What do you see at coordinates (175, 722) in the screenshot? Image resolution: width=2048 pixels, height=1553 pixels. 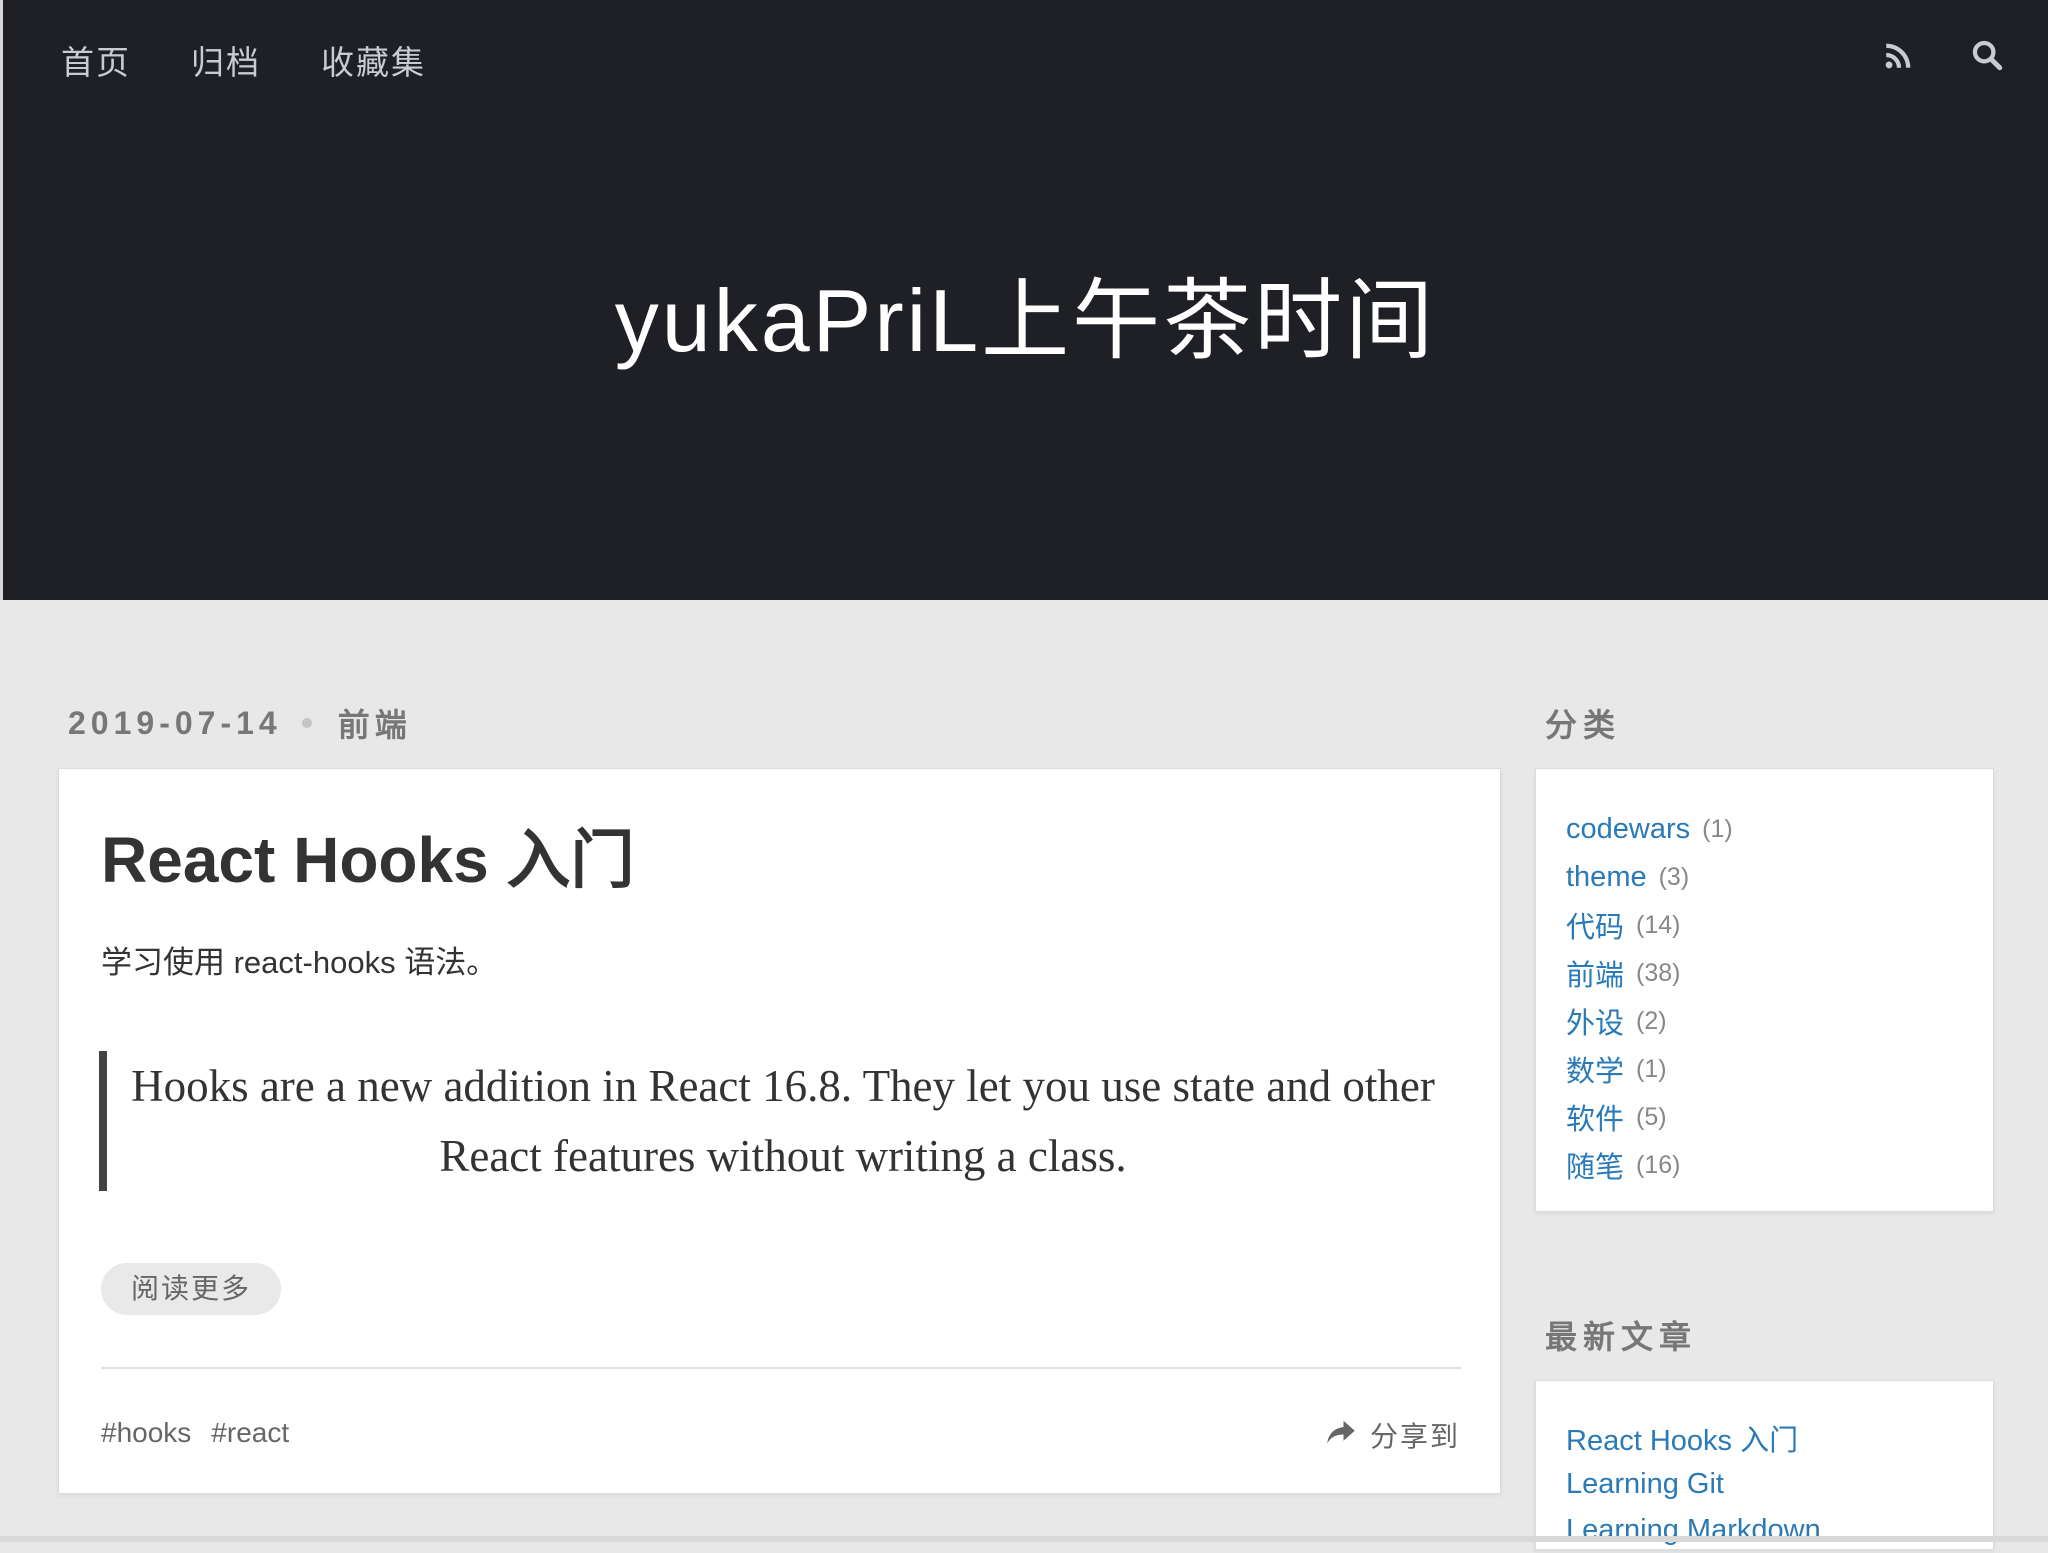 I see `post-date: 2019-07-14` at bounding box center [175, 722].